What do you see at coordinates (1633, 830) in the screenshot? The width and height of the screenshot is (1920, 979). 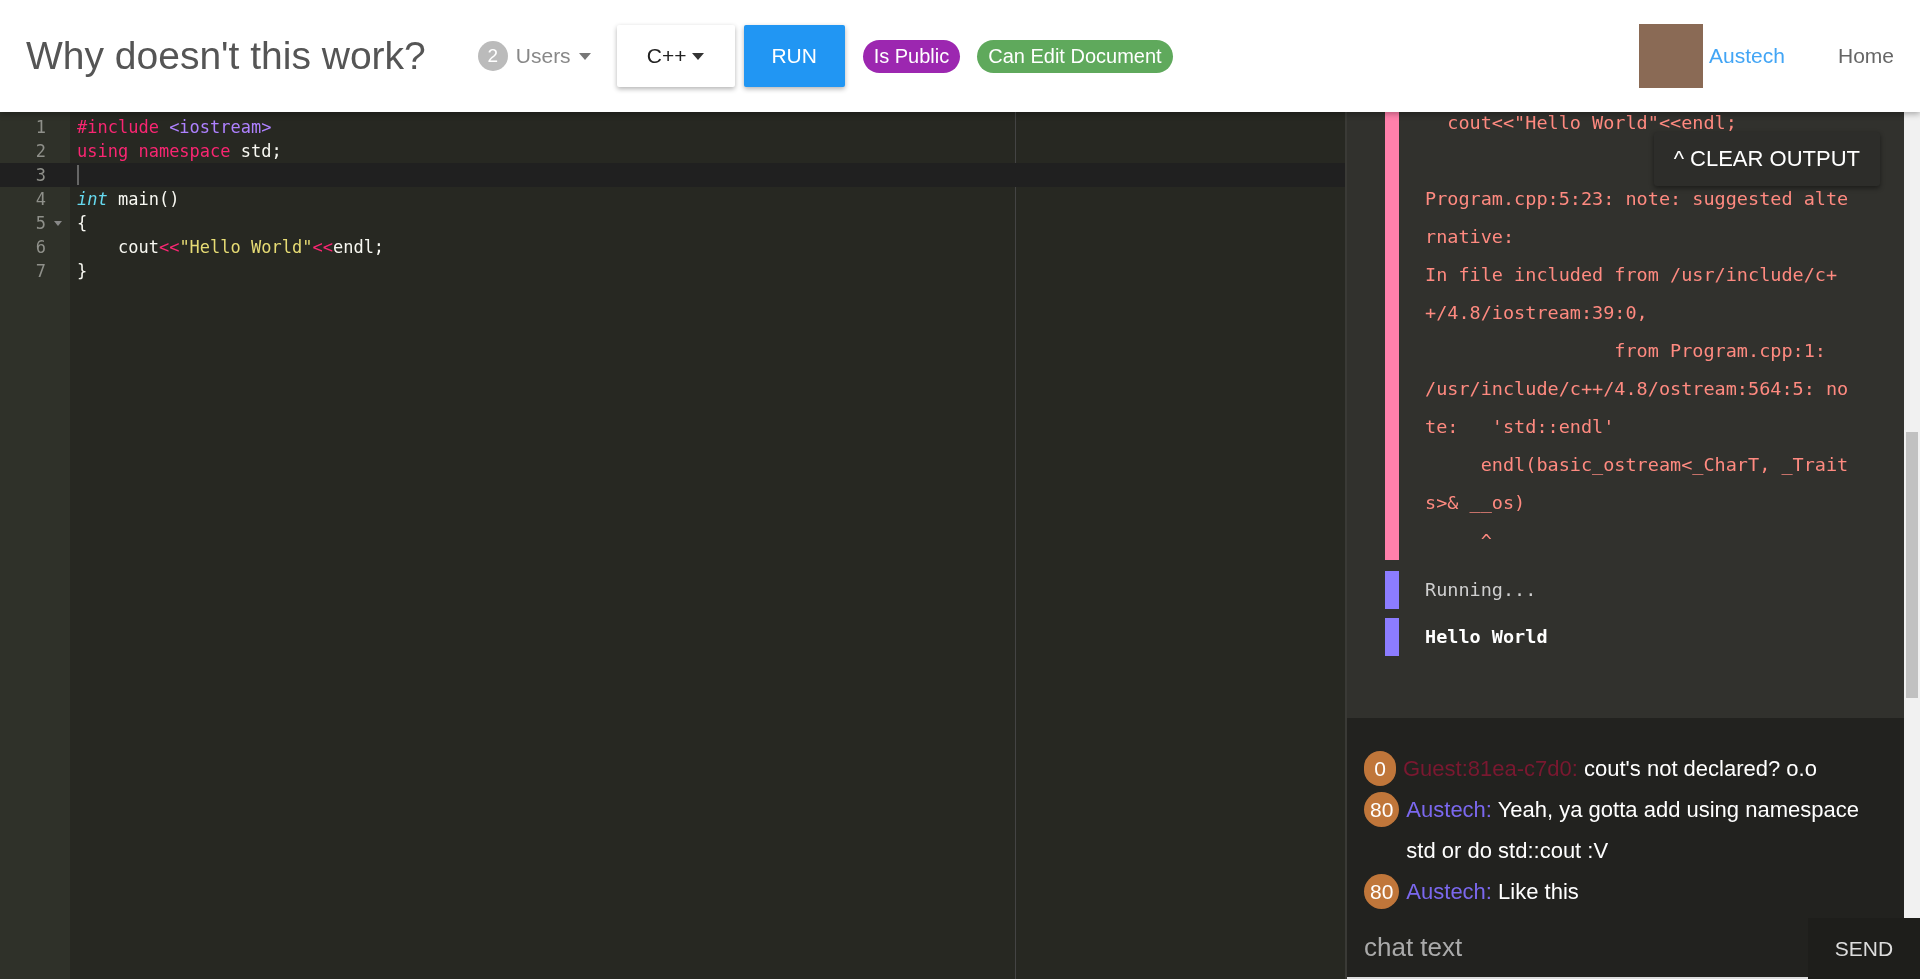 I see `chat-message: Austech: Yeah, ya gotta add using namespace std or do std::cout :V` at bounding box center [1633, 830].